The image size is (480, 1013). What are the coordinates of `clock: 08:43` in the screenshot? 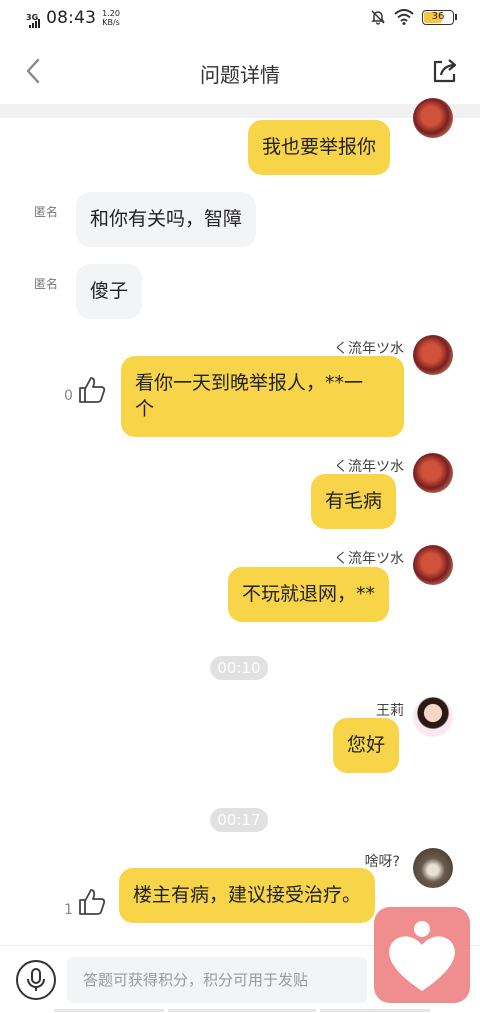 It's located at (71, 18).